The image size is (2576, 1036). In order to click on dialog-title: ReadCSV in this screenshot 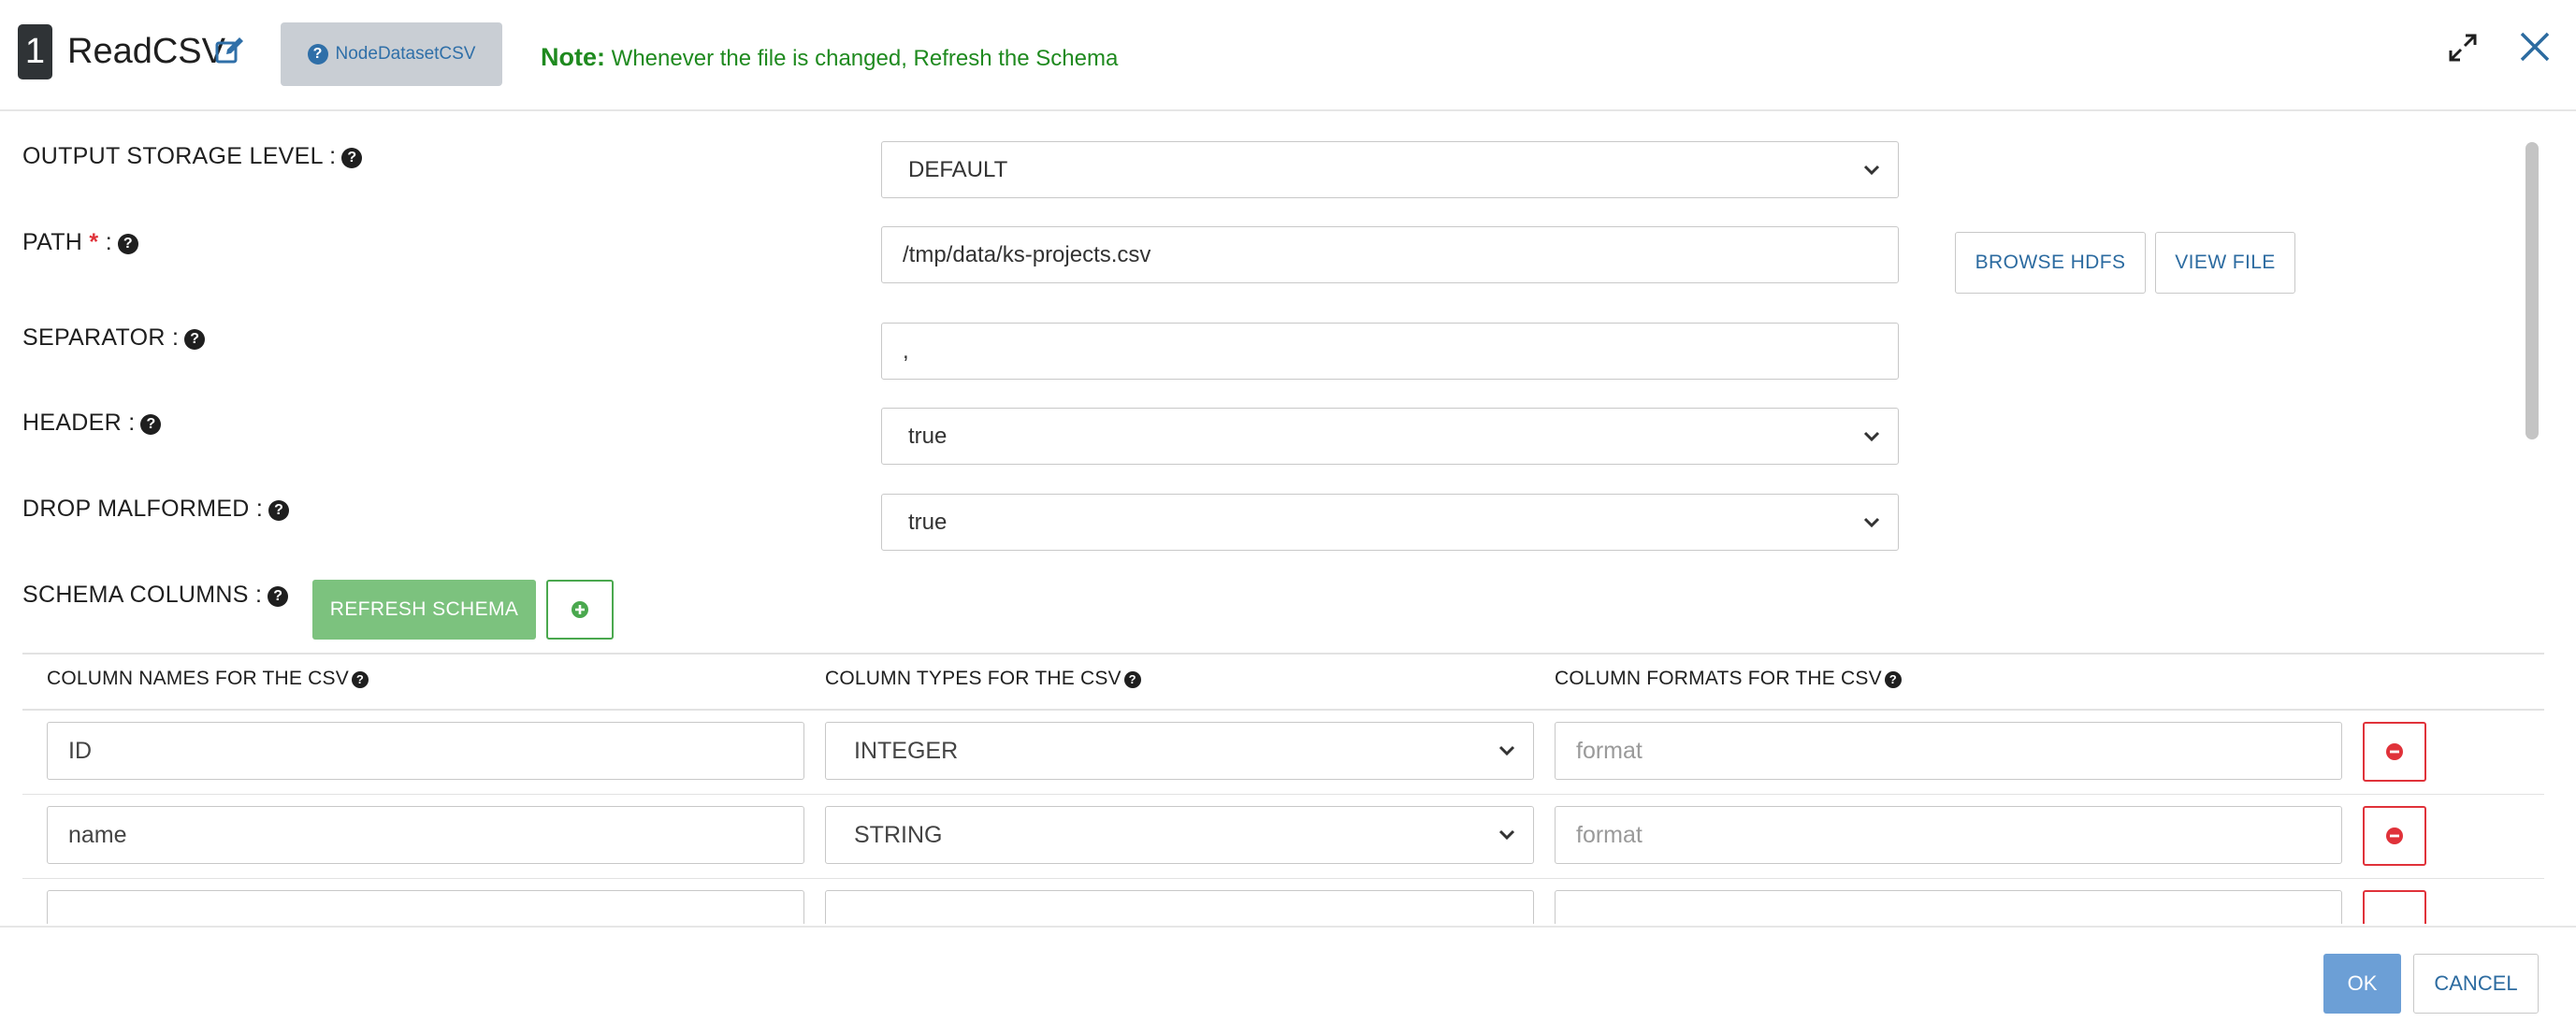, I will do `click(146, 52)`.